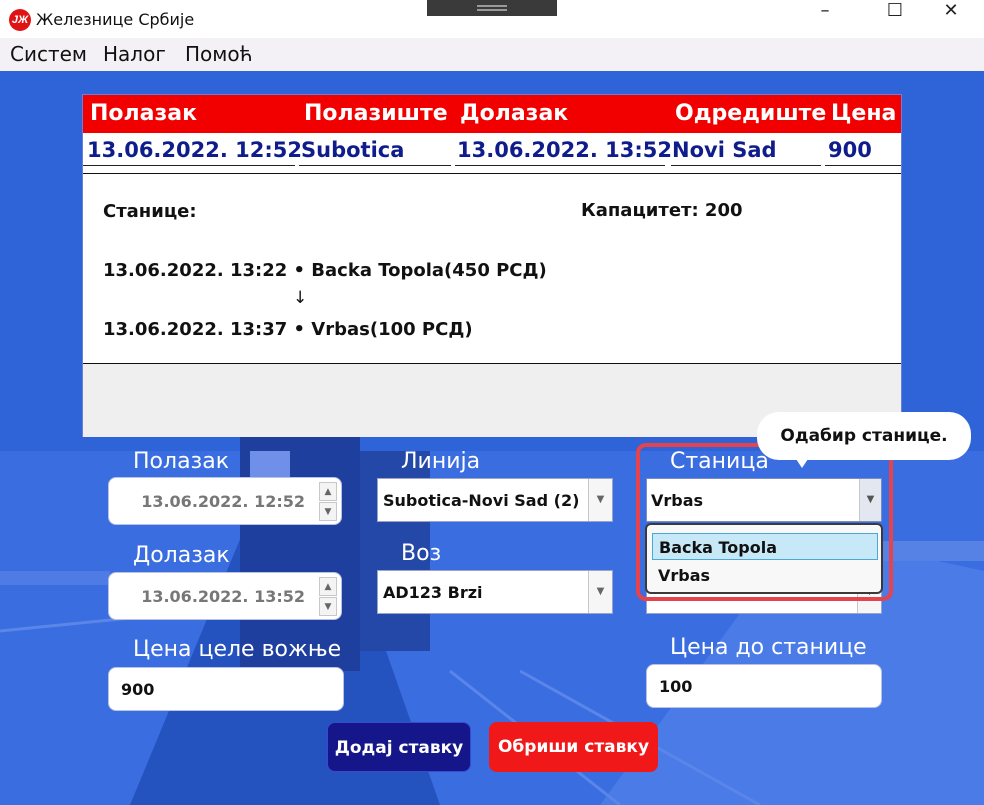 The height and width of the screenshot is (805, 984). What do you see at coordinates (288, 329) in the screenshot?
I see `station-stop-2: 13.06.2022. 13:37 • Vrbas(100 РСД)` at bounding box center [288, 329].